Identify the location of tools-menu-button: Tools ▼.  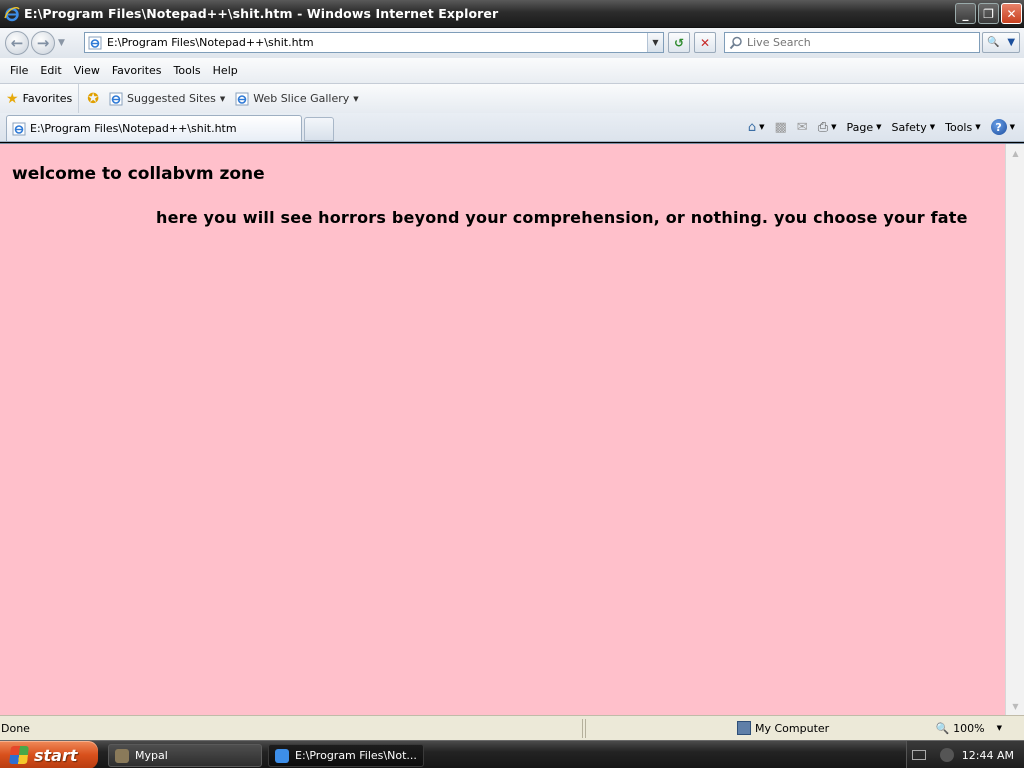
(963, 127).